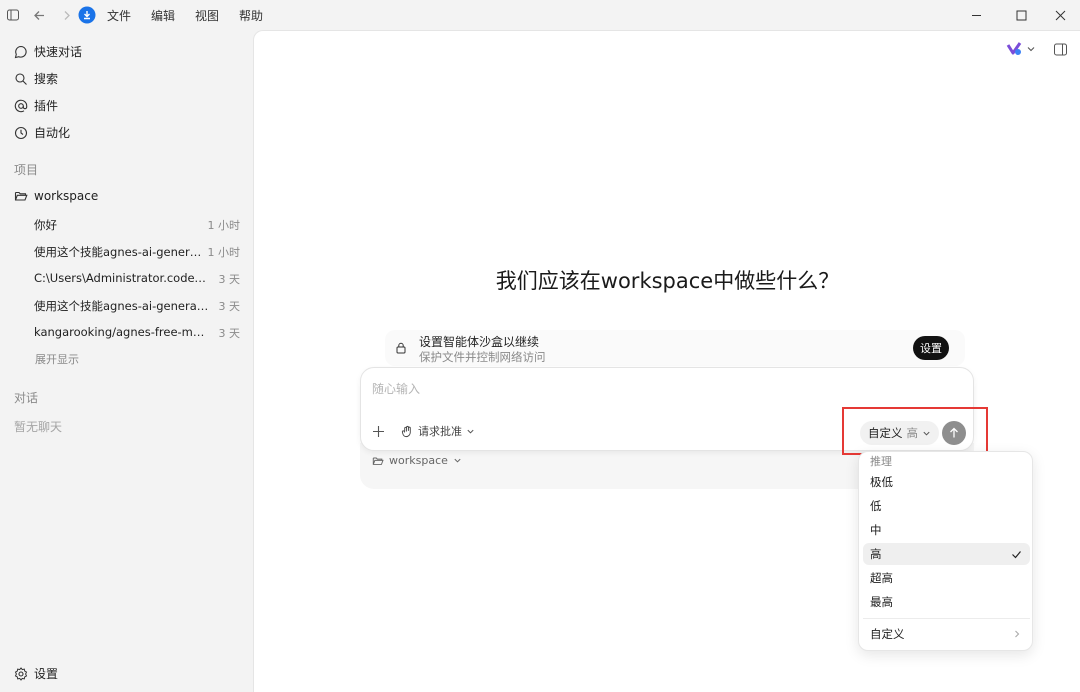 Image resolution: width=1080 pixels, height=692 pixels. I want to click on sidebar-item-quick-chat: 快速对话, so click(48, 51).